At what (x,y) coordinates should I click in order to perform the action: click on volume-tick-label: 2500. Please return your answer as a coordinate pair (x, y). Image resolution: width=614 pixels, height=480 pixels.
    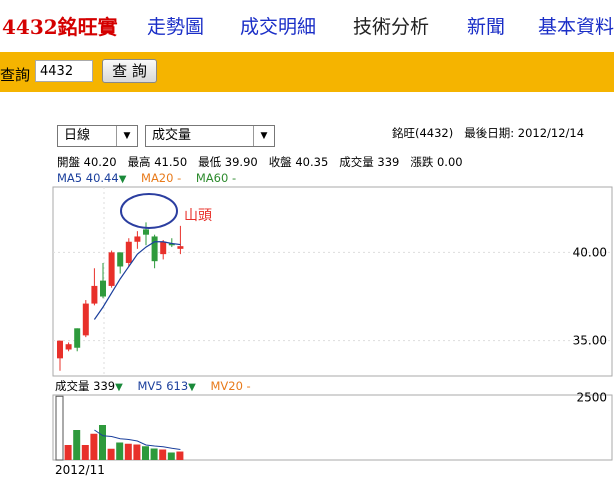
    Looking at the image, I should click on (591, 398).